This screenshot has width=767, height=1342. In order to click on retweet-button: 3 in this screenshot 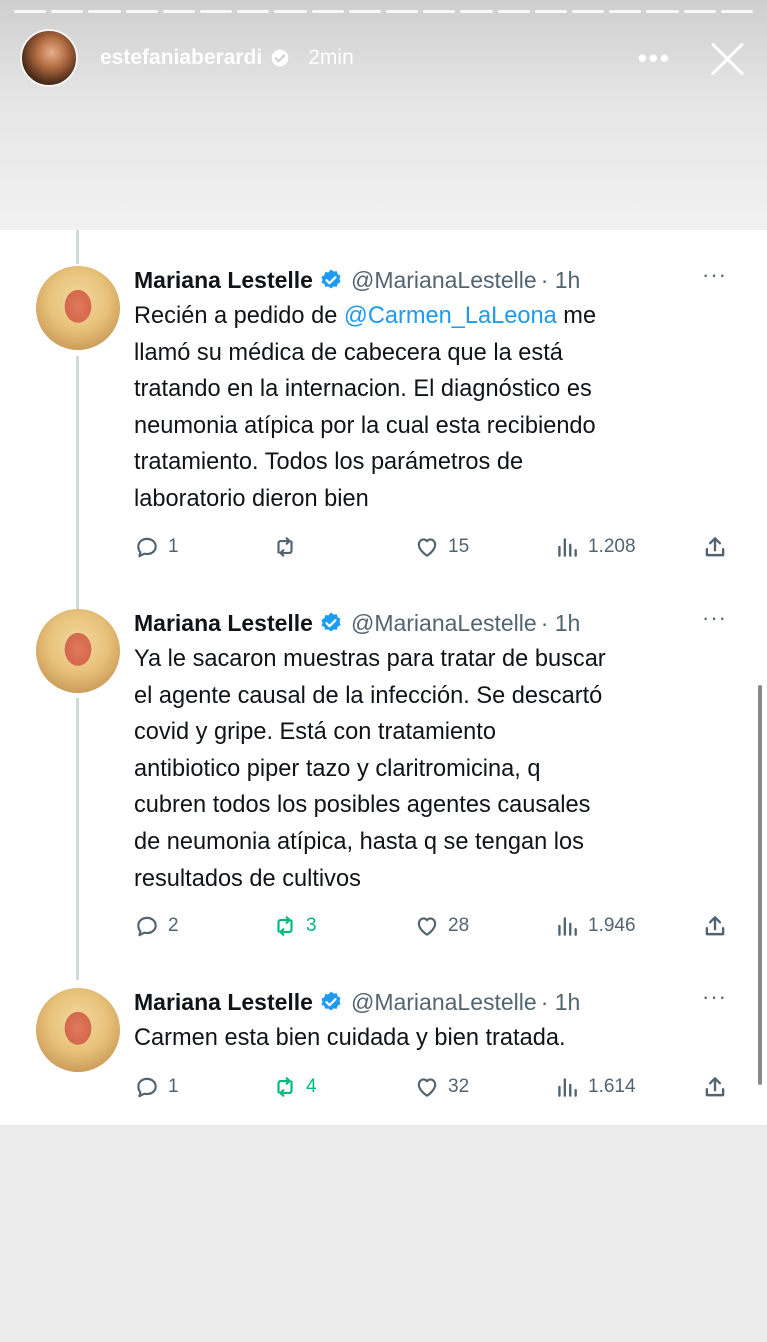, I will do `click(294, 926)`.